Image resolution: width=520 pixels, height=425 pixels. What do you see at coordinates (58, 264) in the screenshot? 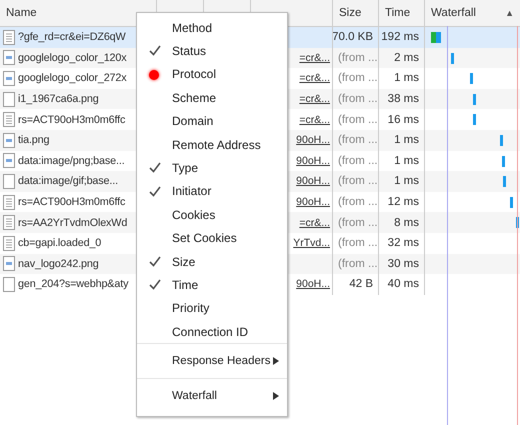
I see `request-name: nav_logo242.png` at bounding box center [58, 264].